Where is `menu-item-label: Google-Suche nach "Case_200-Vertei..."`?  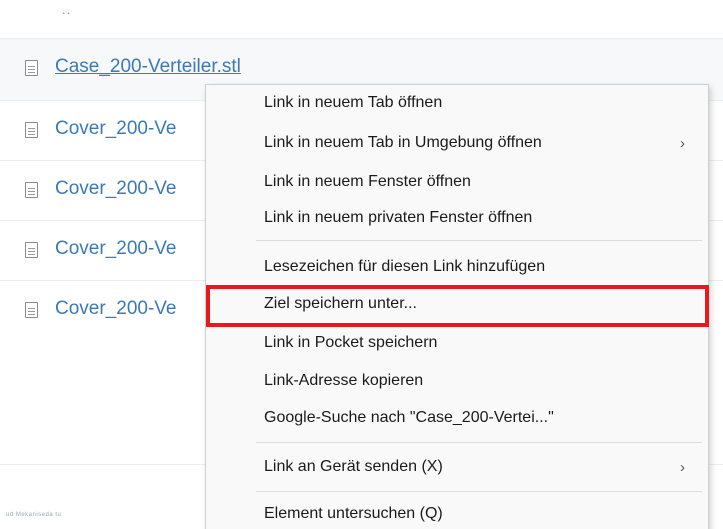
menu-item-label: Google-Suche nach "Case_200-Vertei..." is located at coordinates (409, 417).